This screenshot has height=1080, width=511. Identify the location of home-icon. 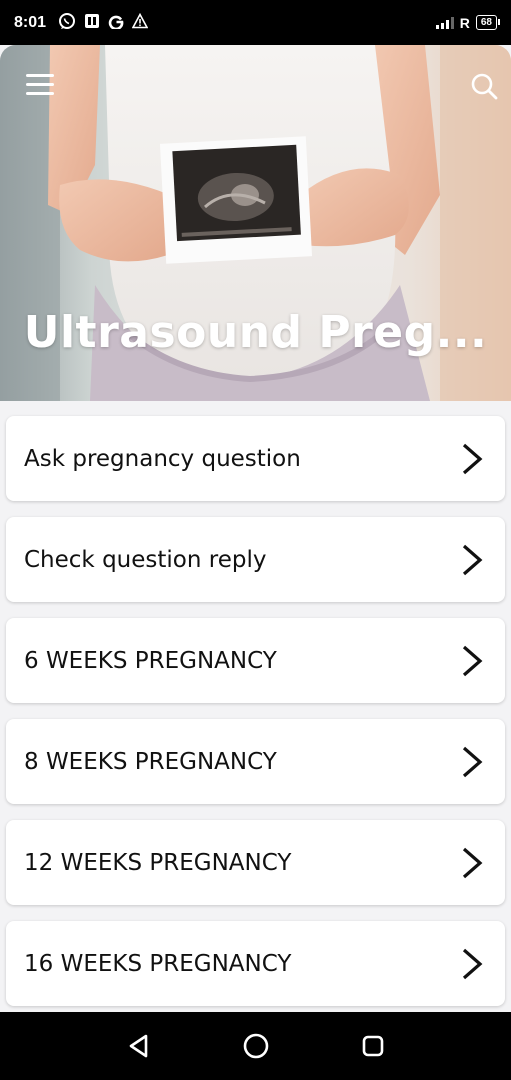
(256, 1046).